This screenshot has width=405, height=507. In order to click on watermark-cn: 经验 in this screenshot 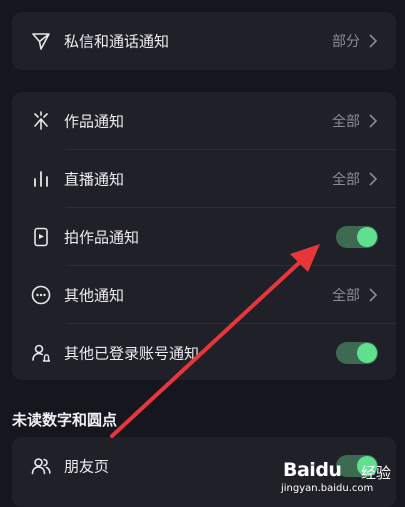, I will do `click(376, 473)`.